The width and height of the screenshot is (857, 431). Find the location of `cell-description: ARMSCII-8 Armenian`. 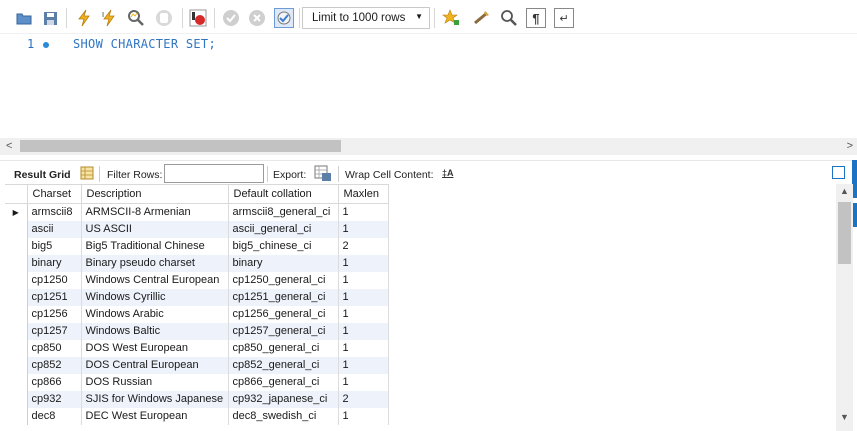

cell-description: ARMSCII-8 Armenian is located at coordinates (155, 212).